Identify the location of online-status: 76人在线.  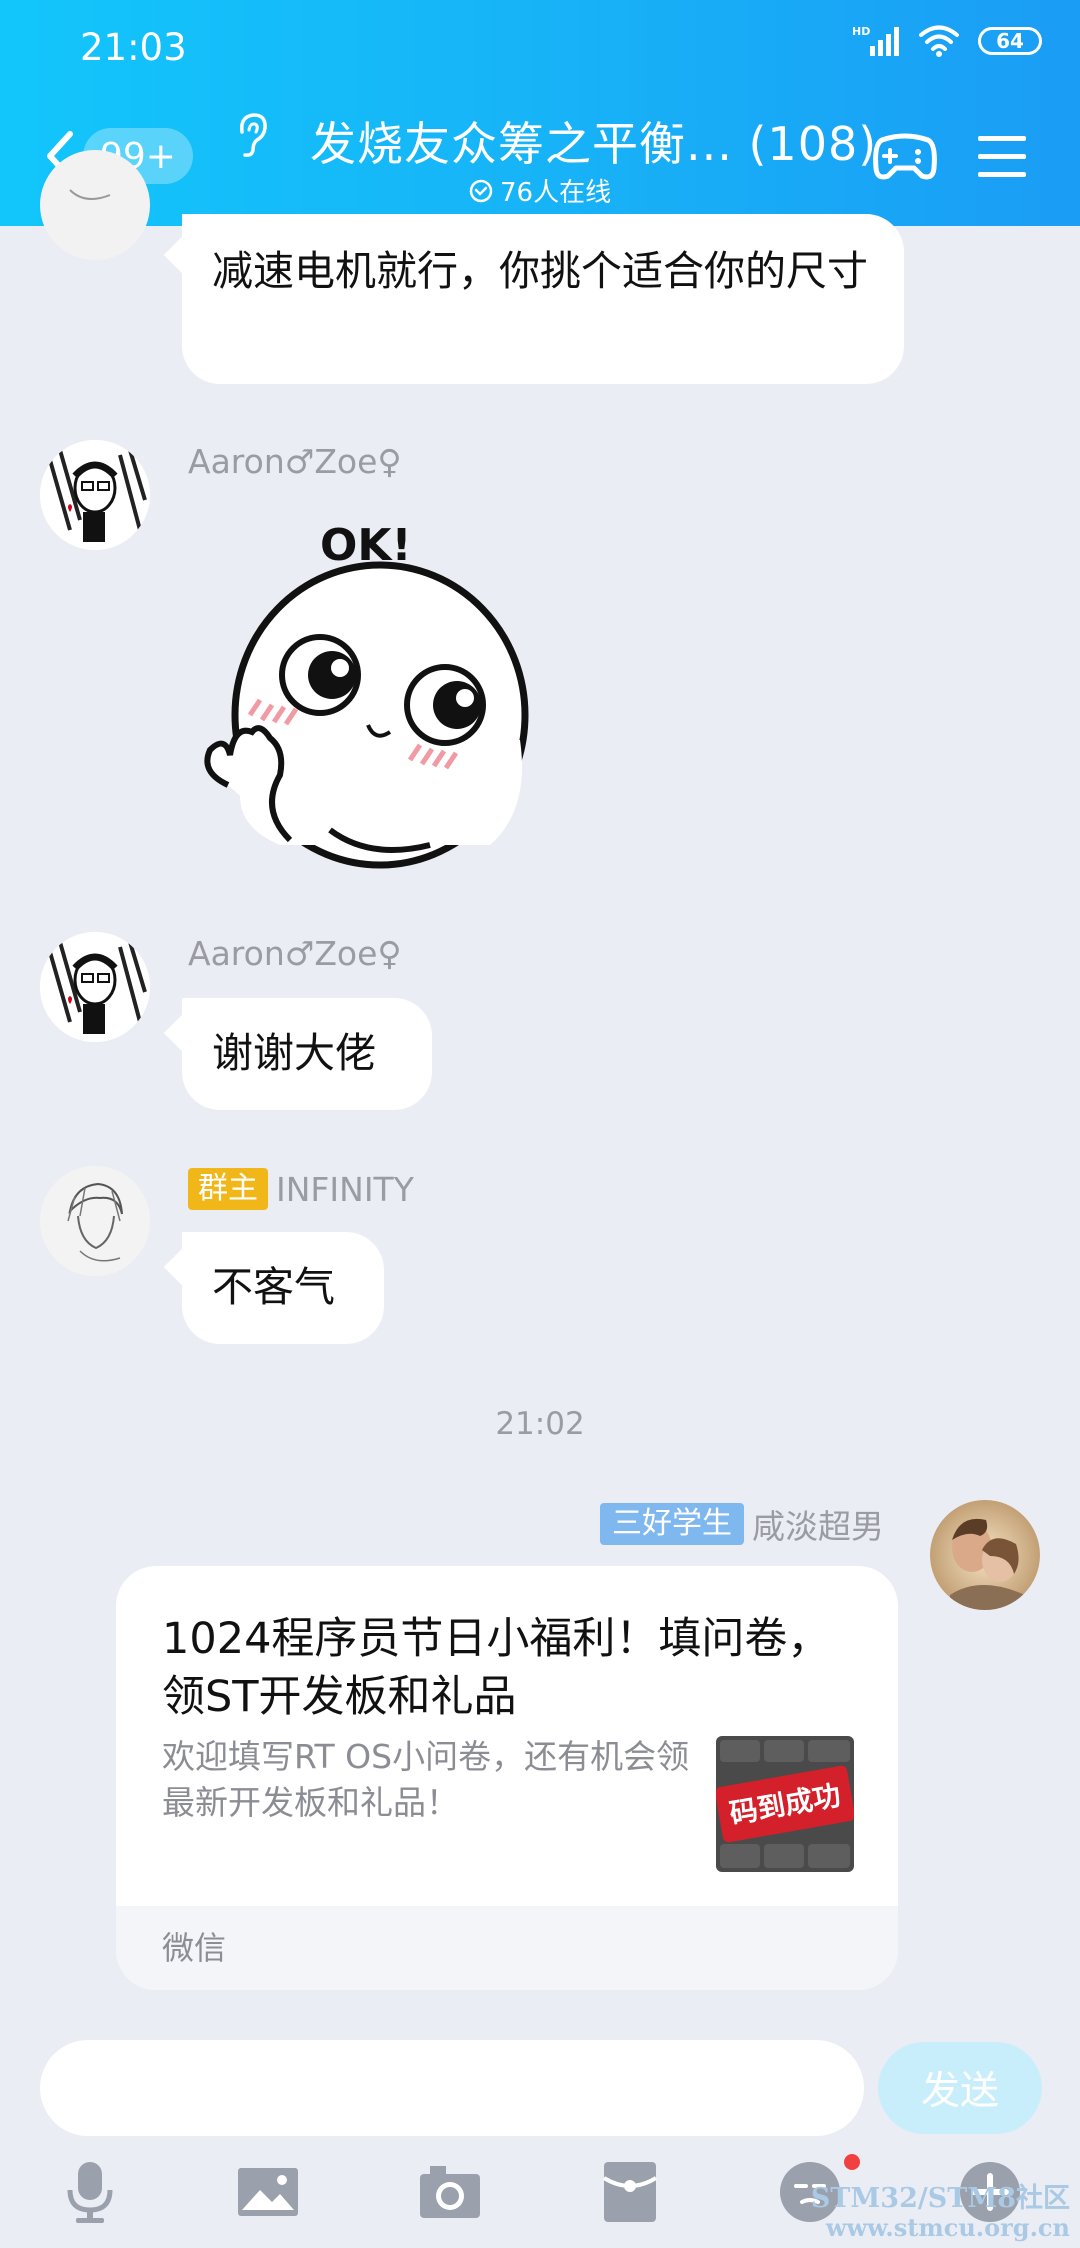
(539, 190).